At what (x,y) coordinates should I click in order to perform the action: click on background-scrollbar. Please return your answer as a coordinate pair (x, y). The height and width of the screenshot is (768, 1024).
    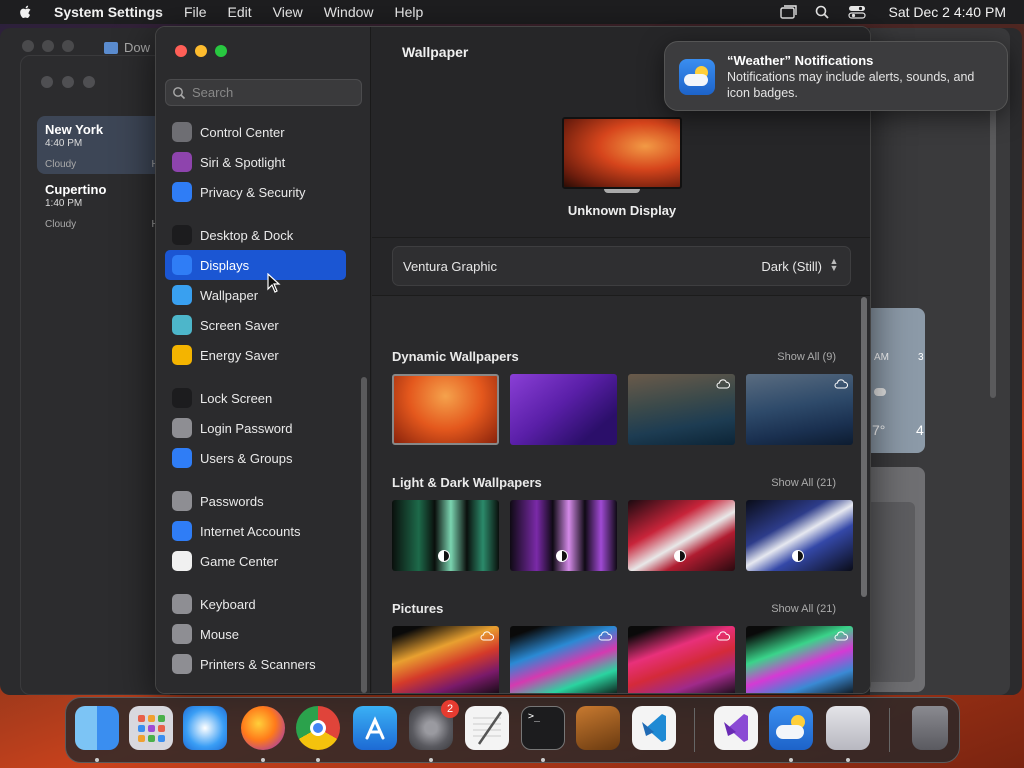
    Looking at the image, I should click on (993, 253).